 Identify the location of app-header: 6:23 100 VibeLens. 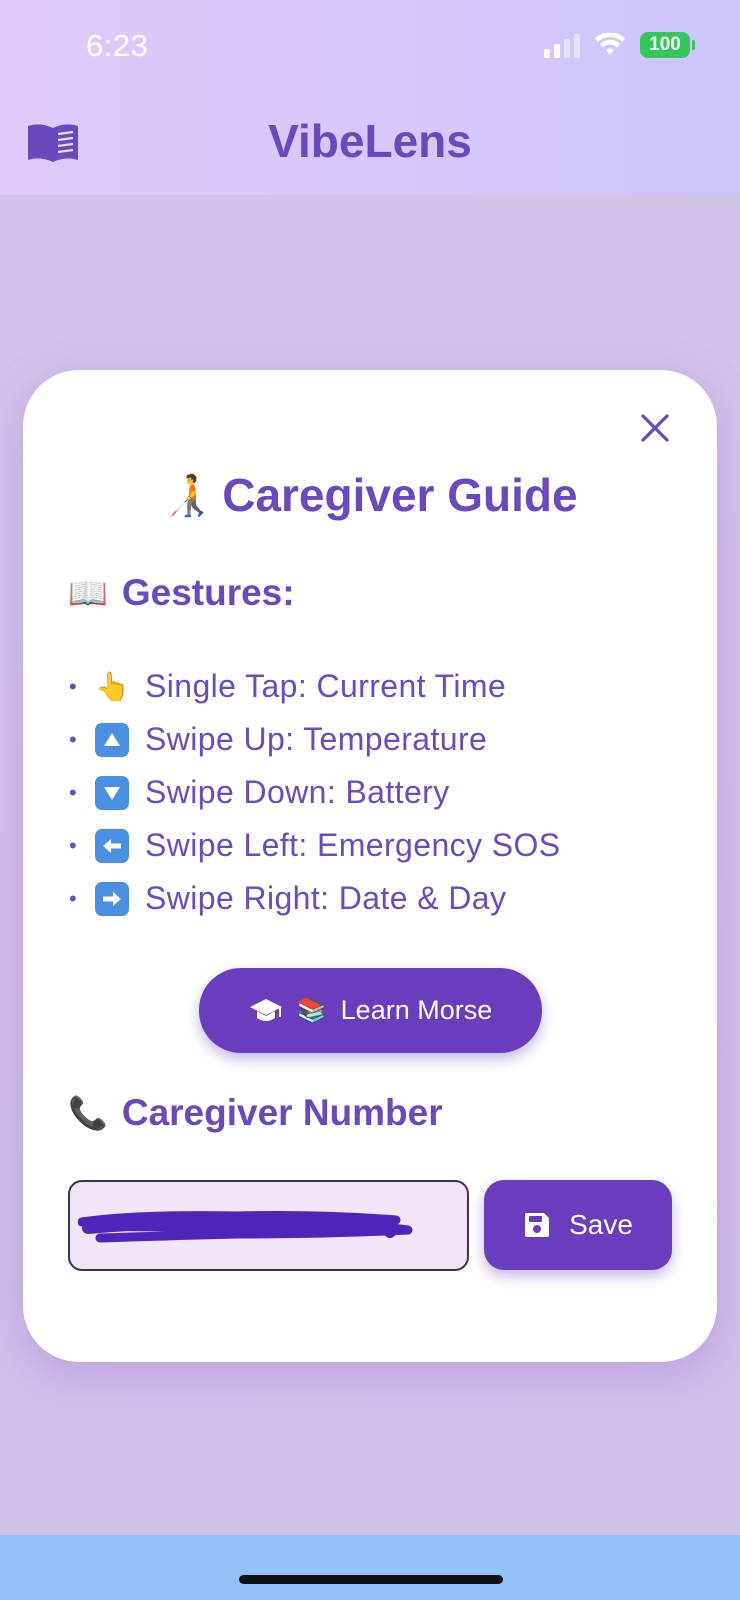
(370, 97).